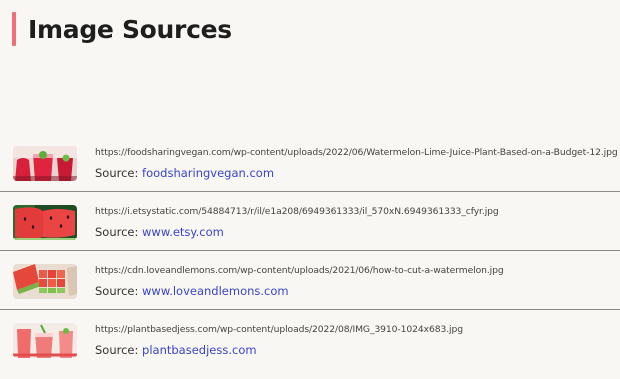  I want to click on source-link: www.loveandlemons.com, so click(215, 291).